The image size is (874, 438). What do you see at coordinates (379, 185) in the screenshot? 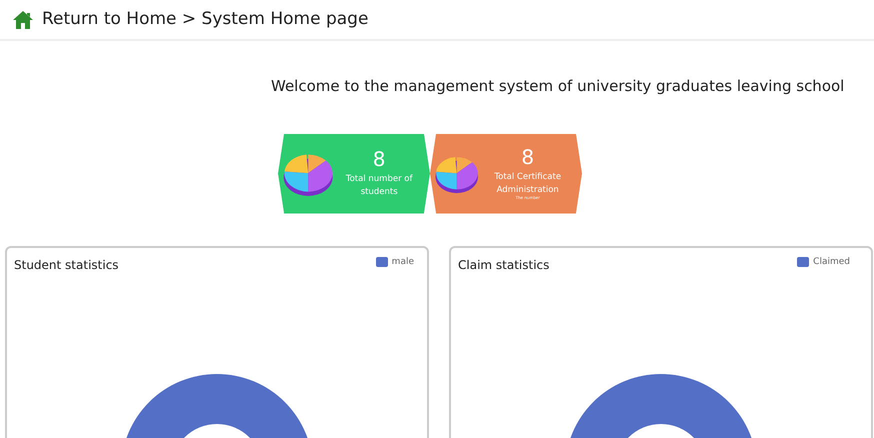
I see `stat-label: Total number of students` at bounding box center [379, 185].